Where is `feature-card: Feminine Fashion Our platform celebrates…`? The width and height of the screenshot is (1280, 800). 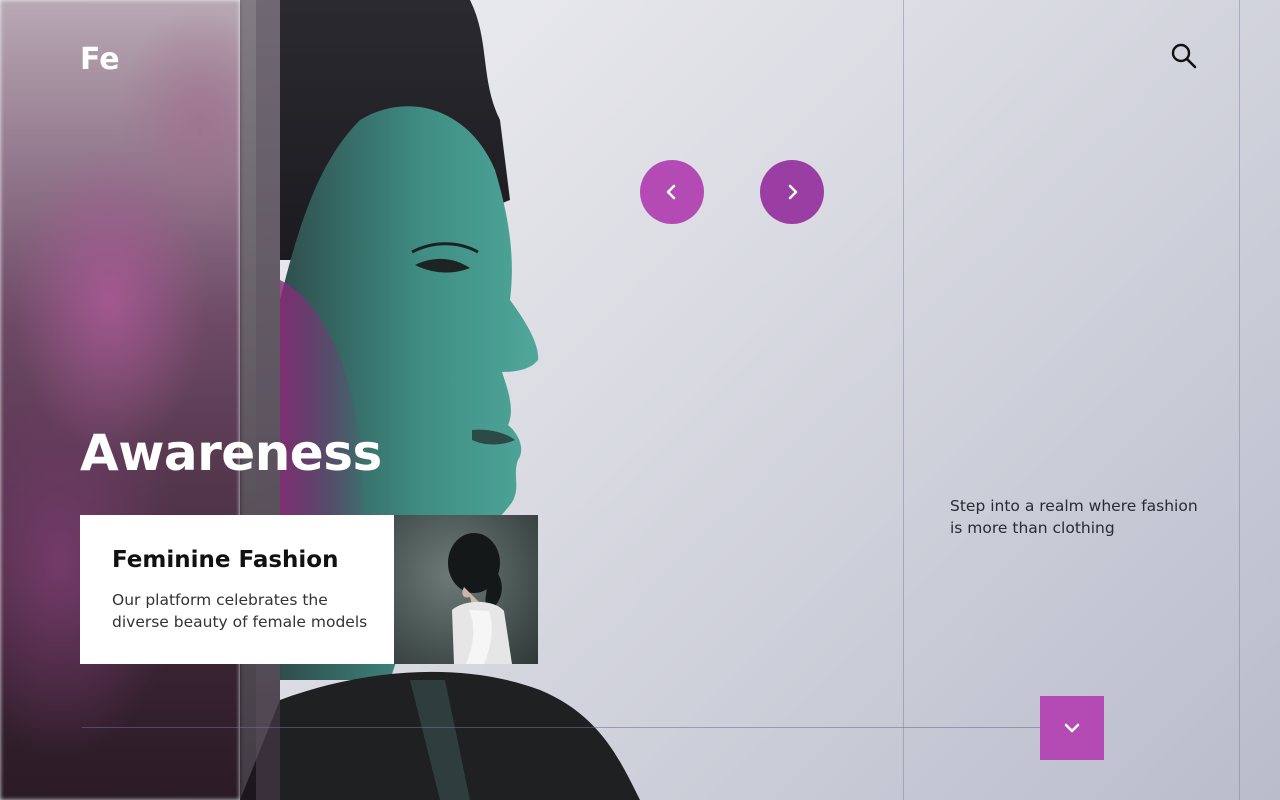
feature-card: Feminine Fashion Our platform celebrates… is located at coordinates (237, 589).